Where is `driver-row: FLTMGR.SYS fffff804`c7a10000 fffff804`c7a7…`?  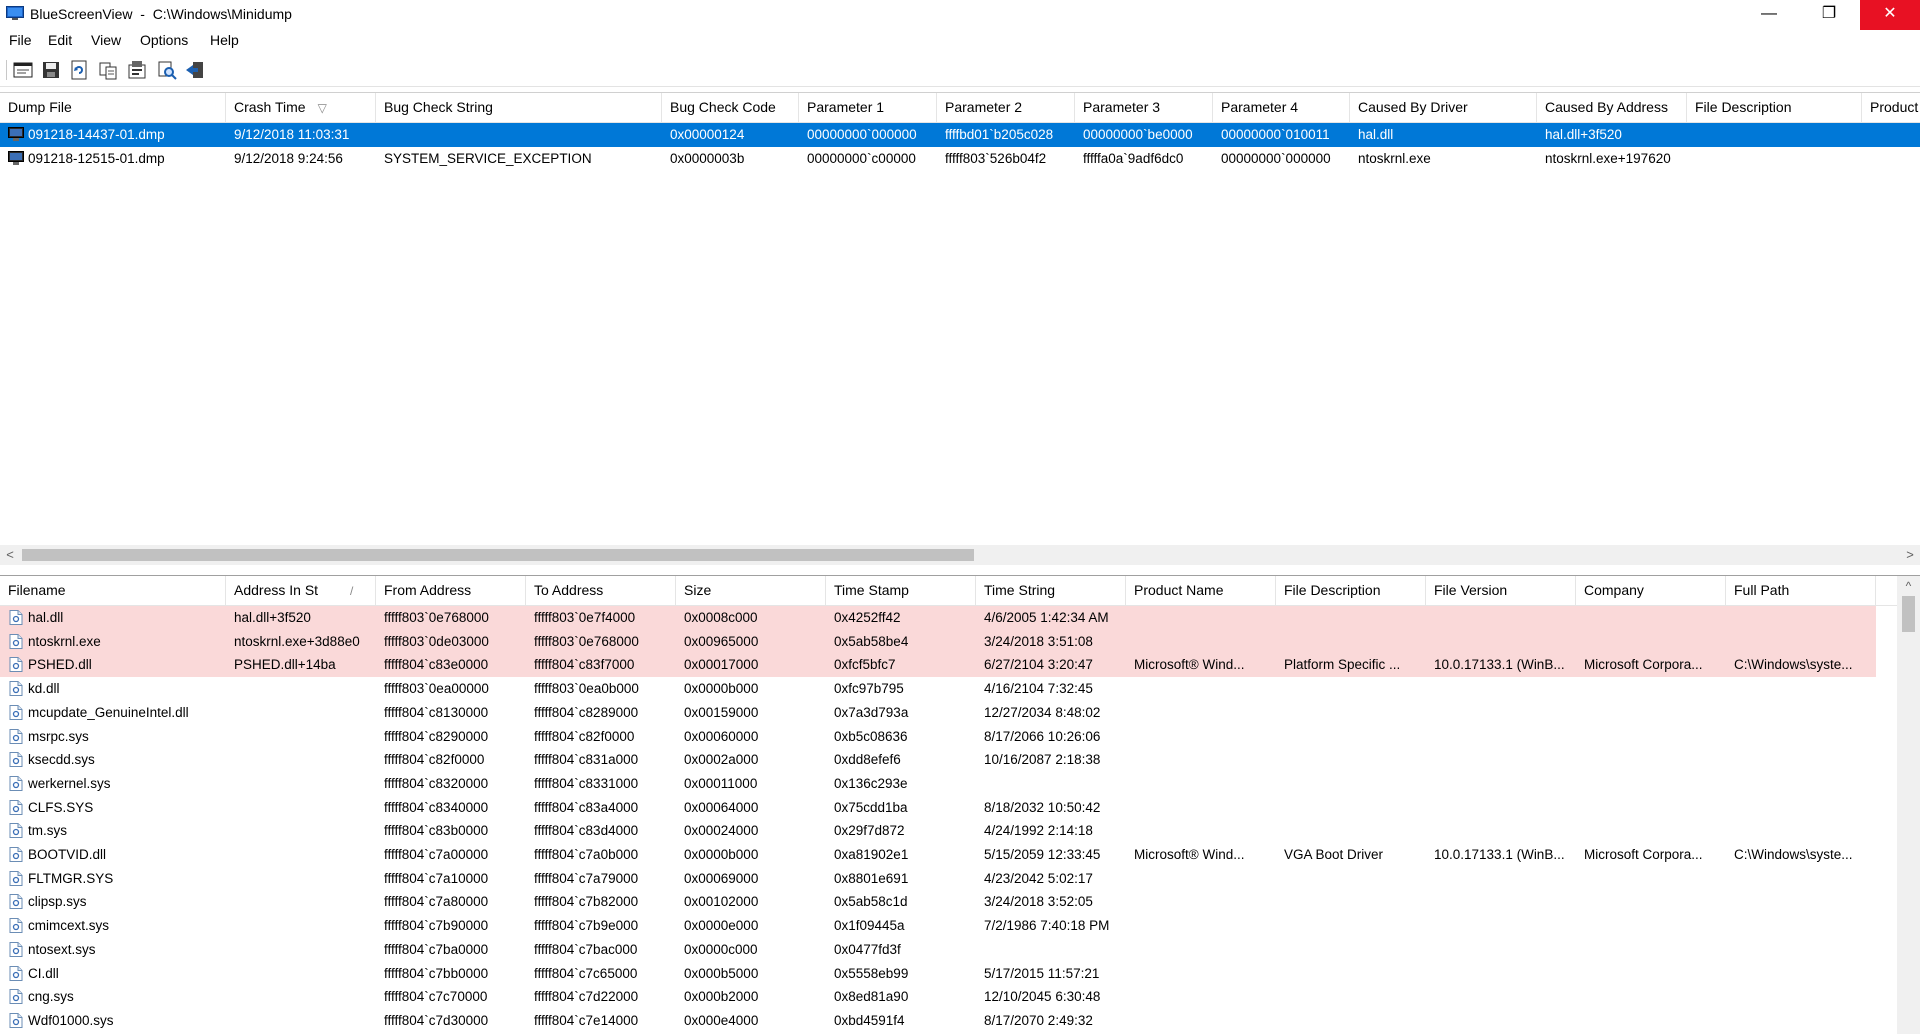 driver-row: FLTMGR.SYS fffff804`c7a10000 fffff804`c7a7… is located at coordinates (960, 879).